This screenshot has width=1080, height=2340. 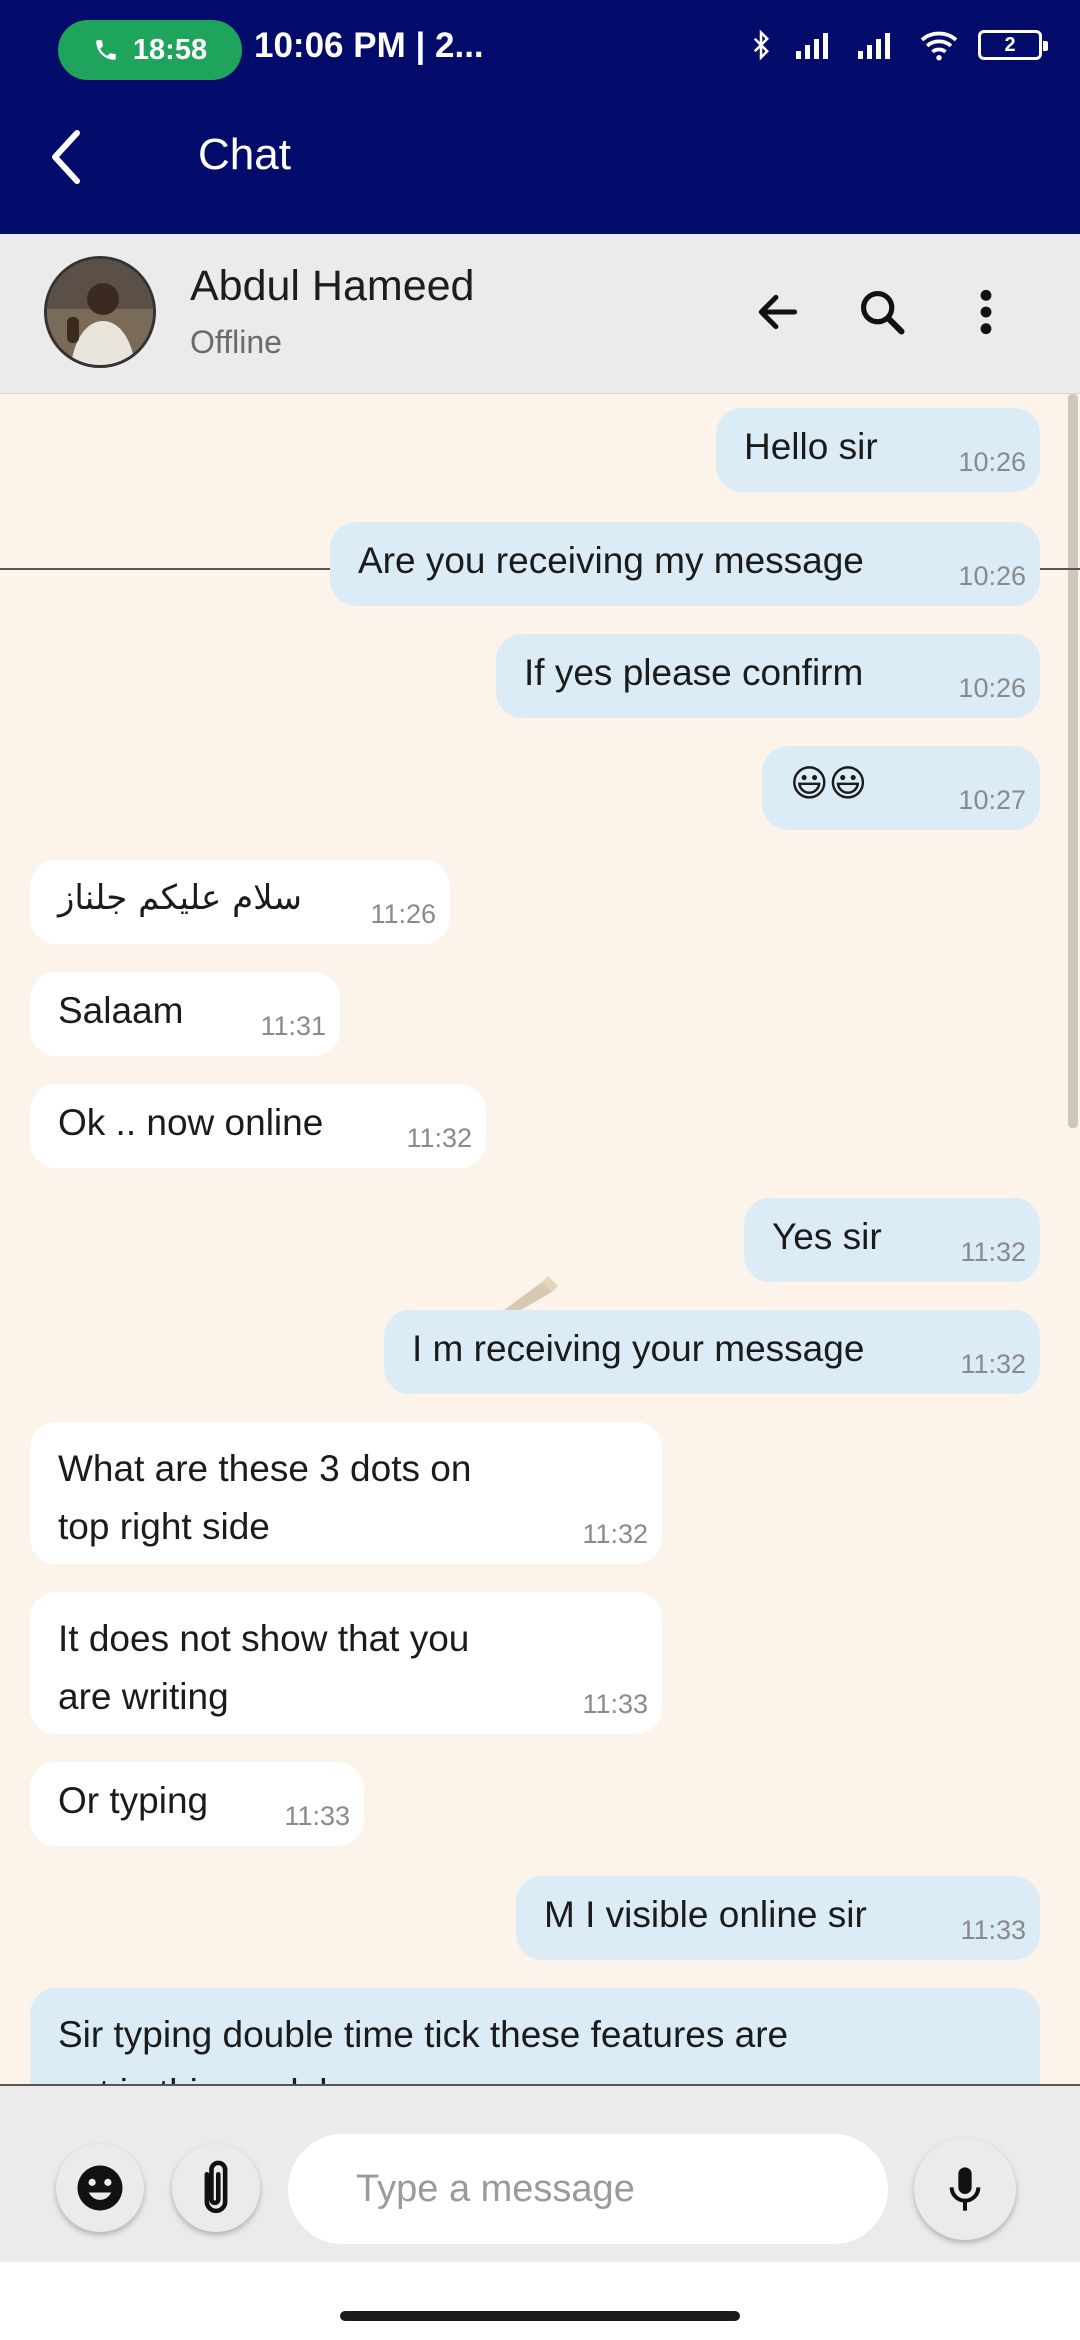 I want to click on avatar-photo, so click(x=100, y=312).